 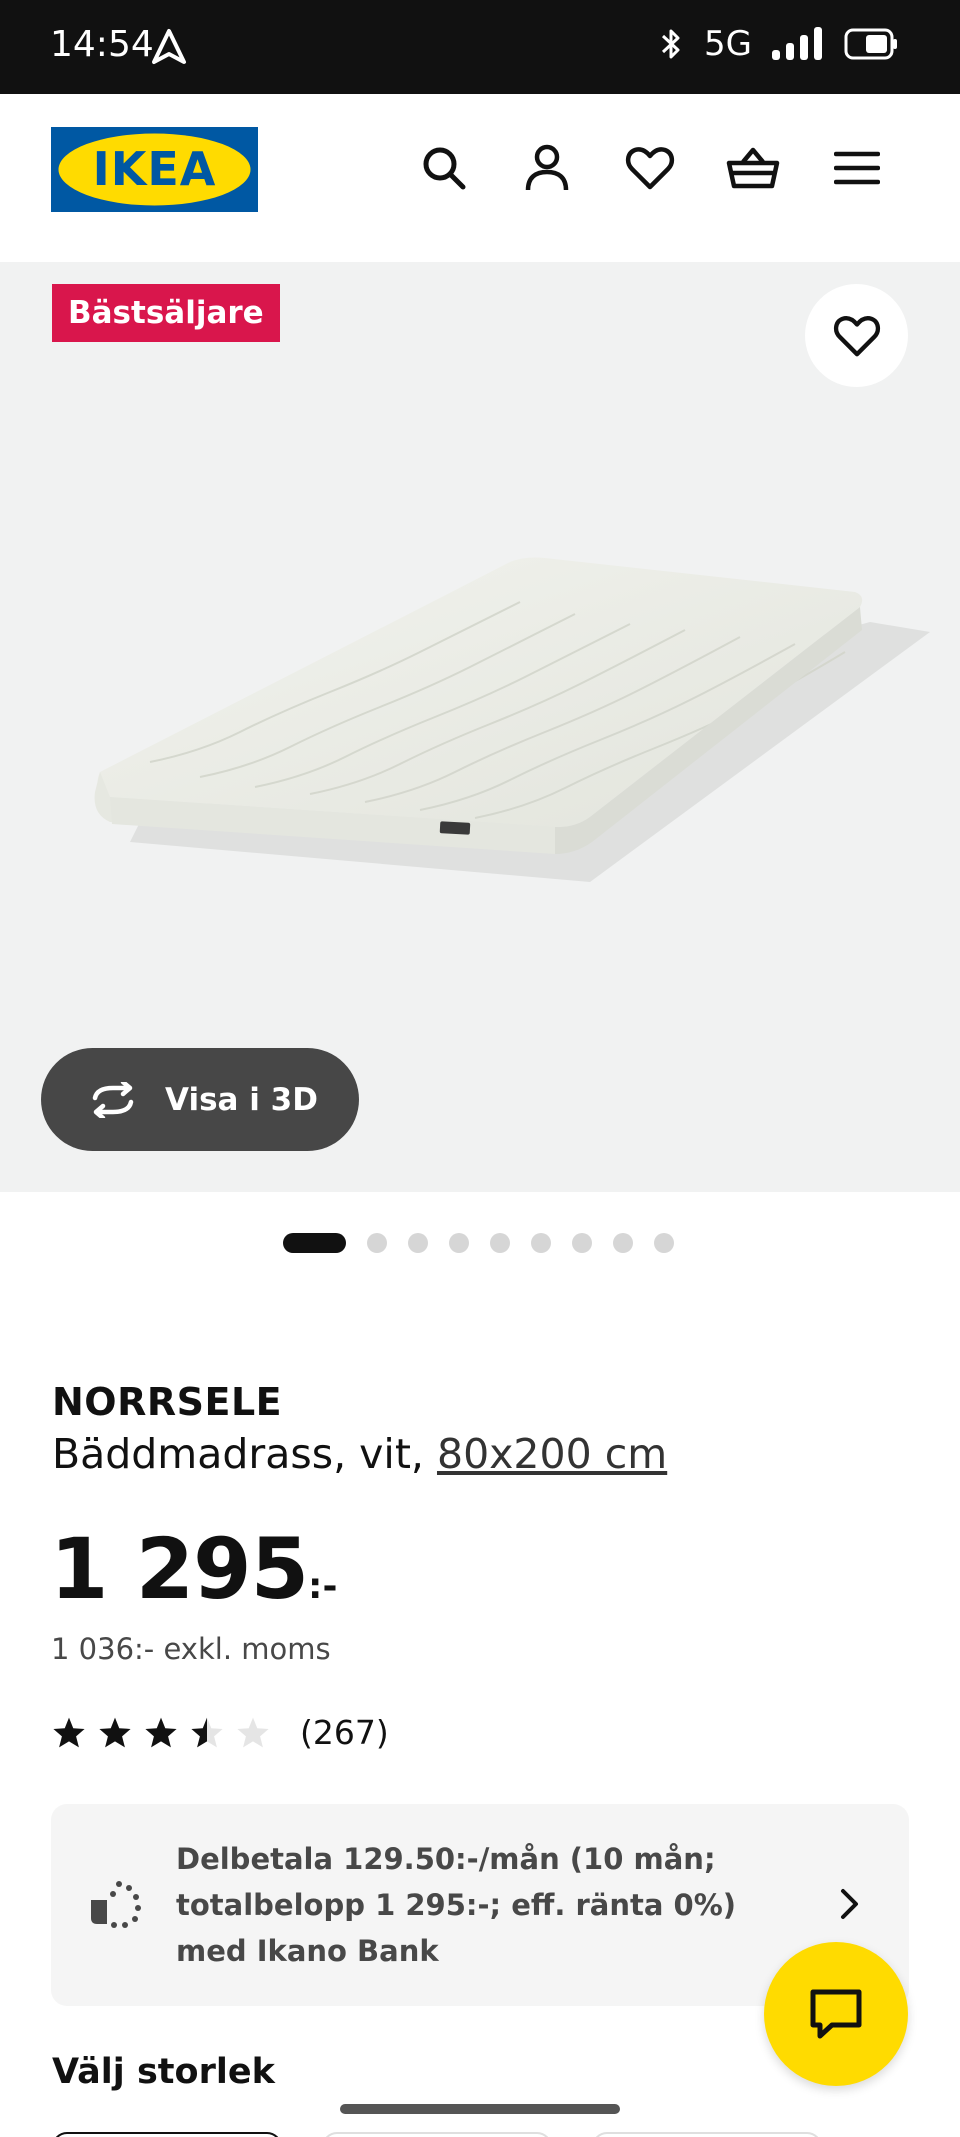 What do you see at coordinates (480, 178) in the screenshot?
I see `site-header: IKEA` at bounding box center [480, 178].